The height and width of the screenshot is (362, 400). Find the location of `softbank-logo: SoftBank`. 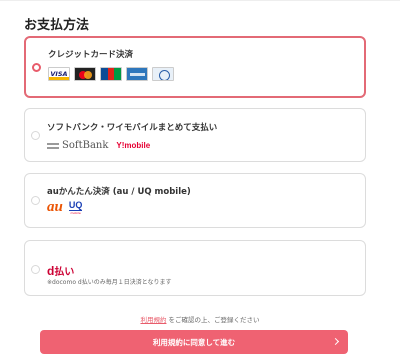

softbank-logo: SoftBank is located at coordinates (77, 145).